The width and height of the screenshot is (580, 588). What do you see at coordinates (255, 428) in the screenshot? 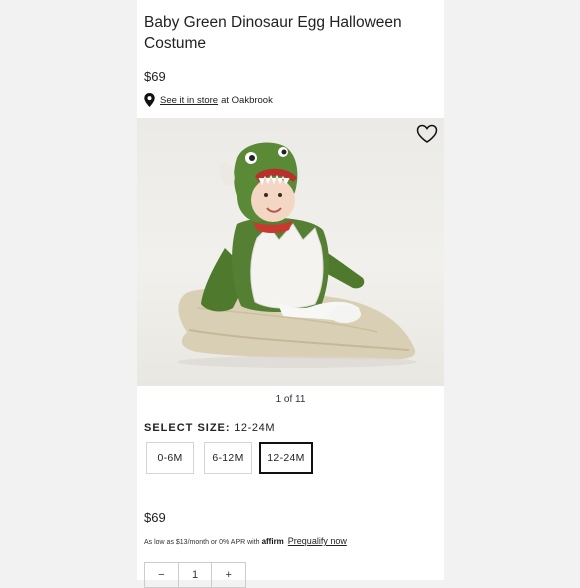
I see `selected-size-value: 12-24M` at bounding box center [255, 428].